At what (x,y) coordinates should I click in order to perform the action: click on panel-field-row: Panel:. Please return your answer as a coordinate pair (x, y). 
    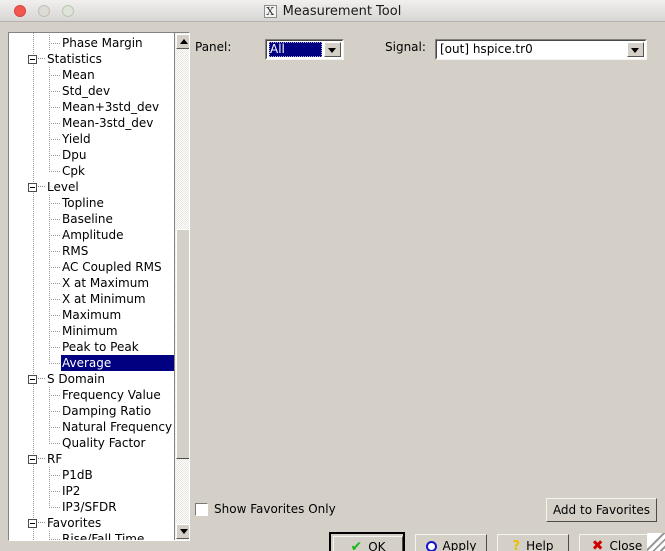
    Looking at the image, I should click on (213, 47).